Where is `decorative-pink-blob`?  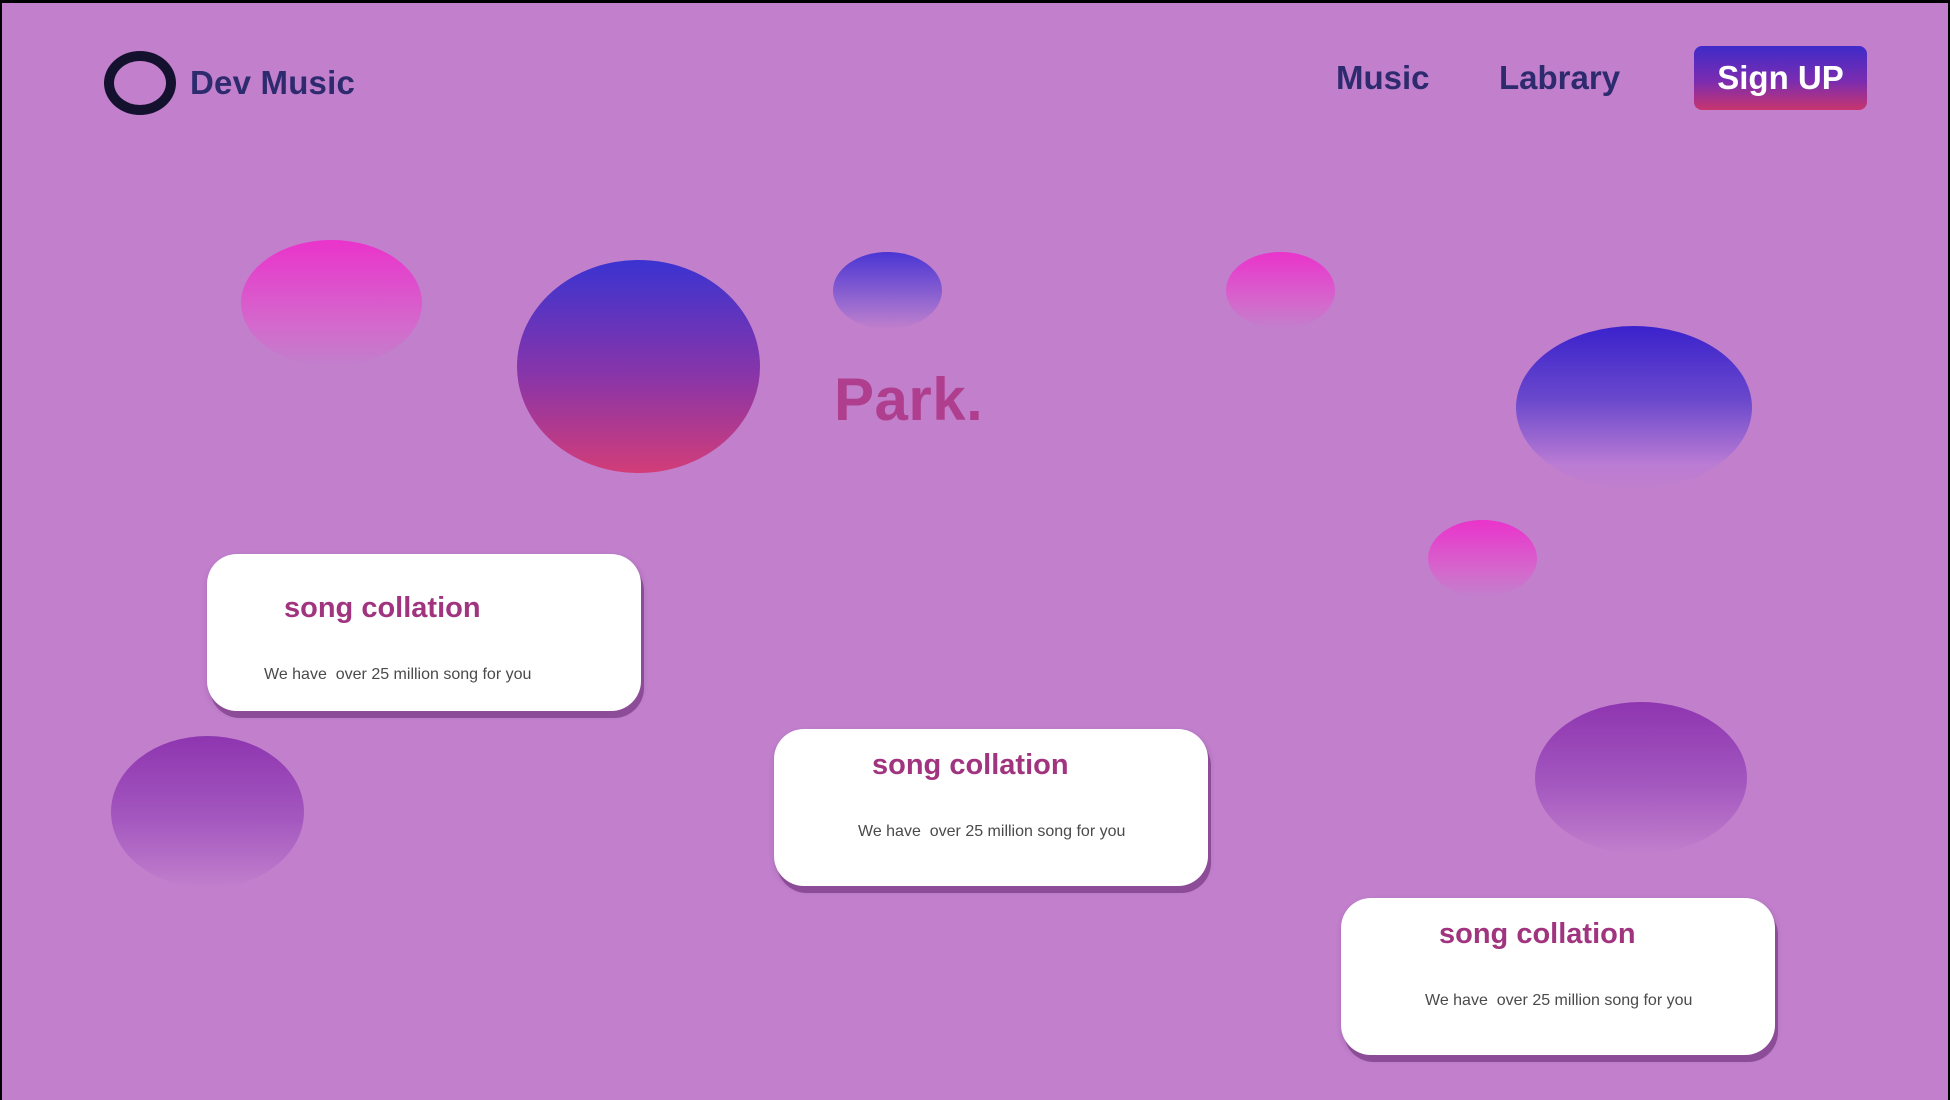 decorative-pink-blob is located at coordinates (331, 303).